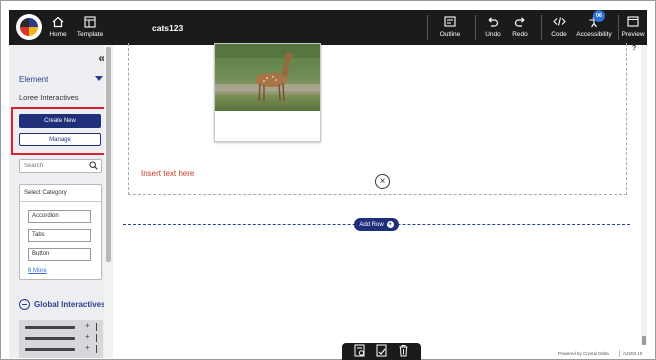 This screenshot has width=656, height=360. I want to click on chevron-down-icon, so click(99, 78).